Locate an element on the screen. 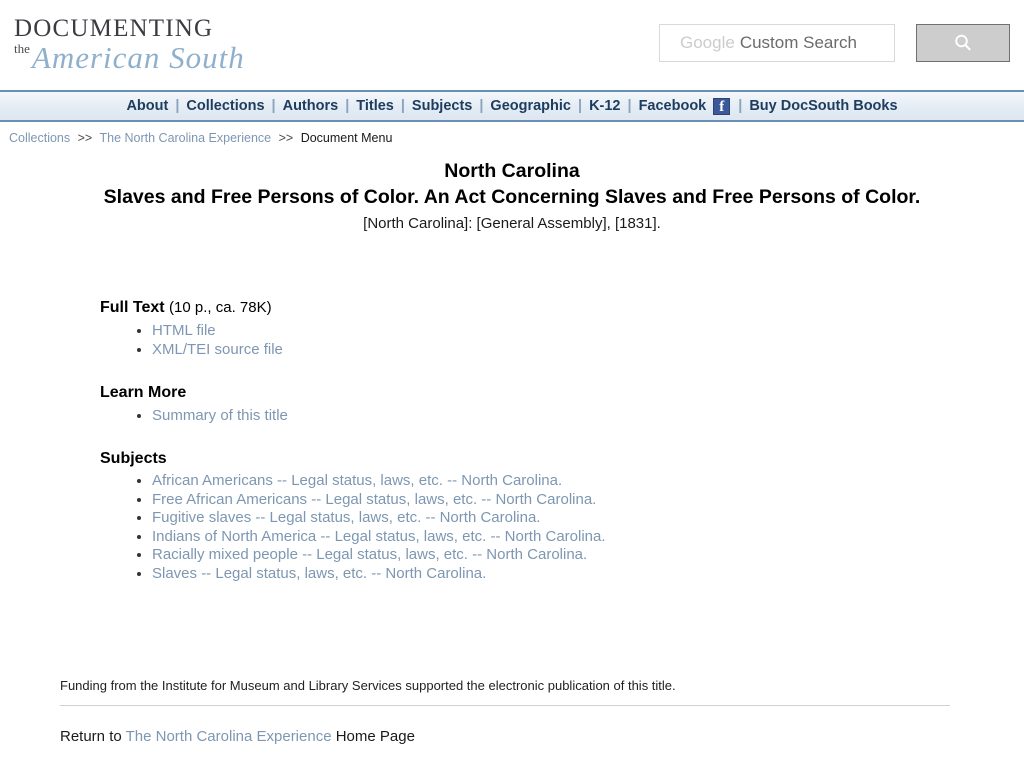 The height and width of the screenshot is (757, 1024). nav-item-buy-docsouth-books: Buy DocSouth Books is located at coordinates (823, 106).